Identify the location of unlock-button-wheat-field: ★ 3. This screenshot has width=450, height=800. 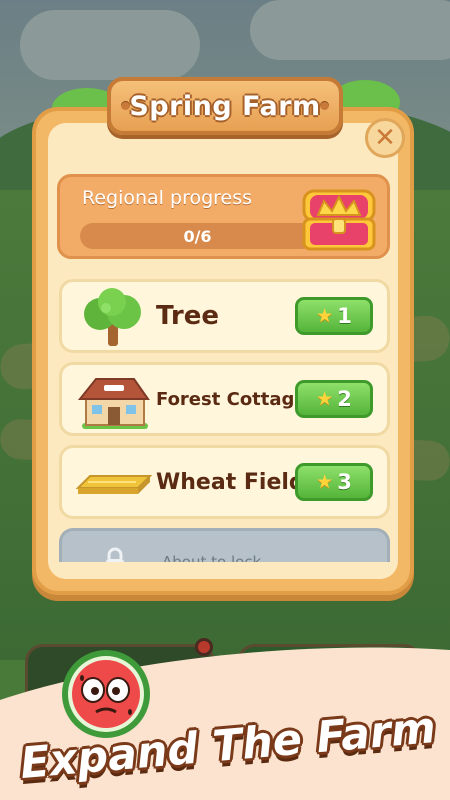
(334, 482).